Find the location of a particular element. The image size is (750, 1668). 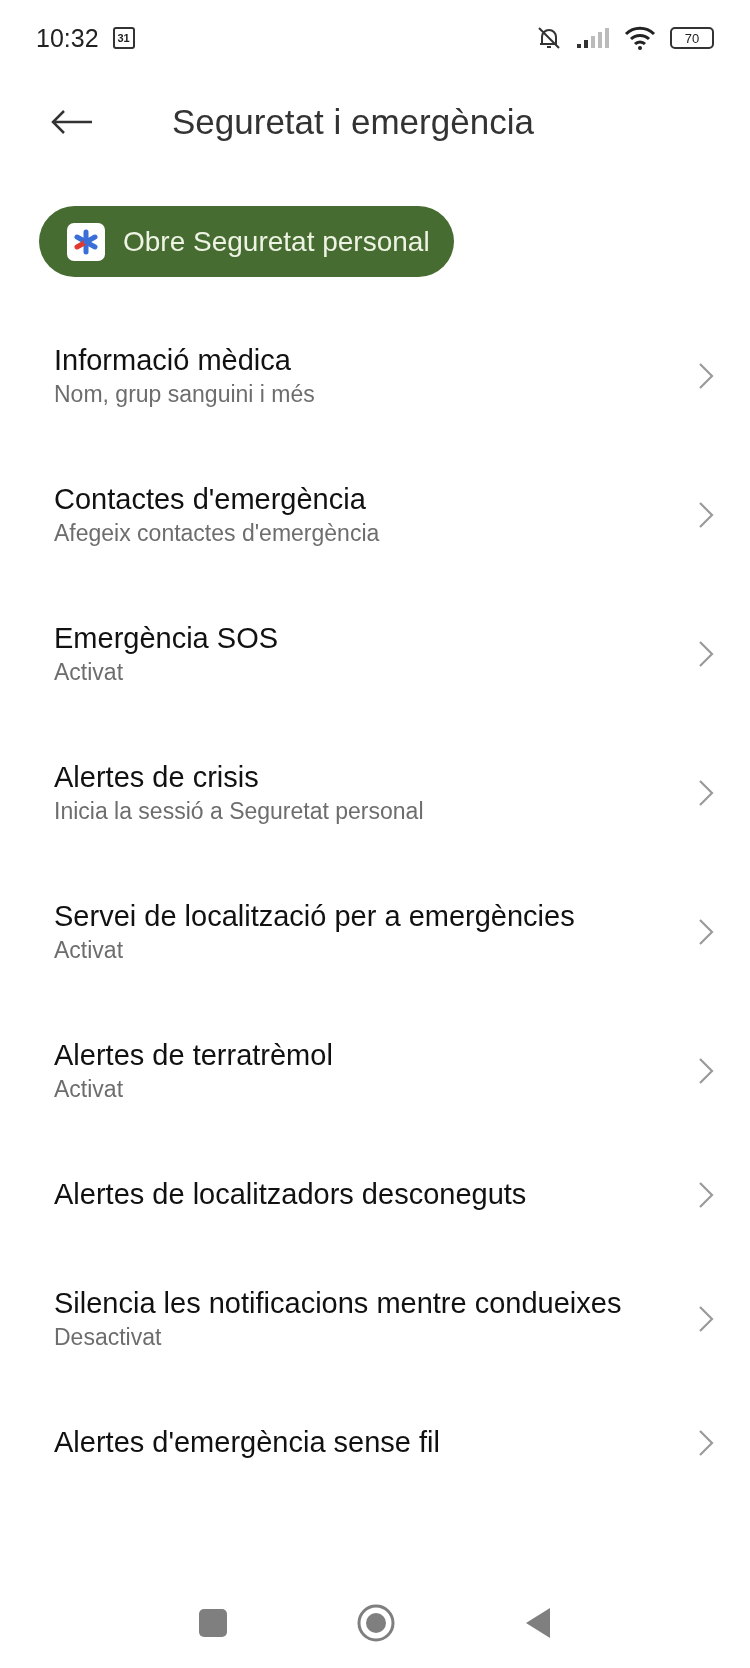

home-icon is located at coordinates (376, 1623).